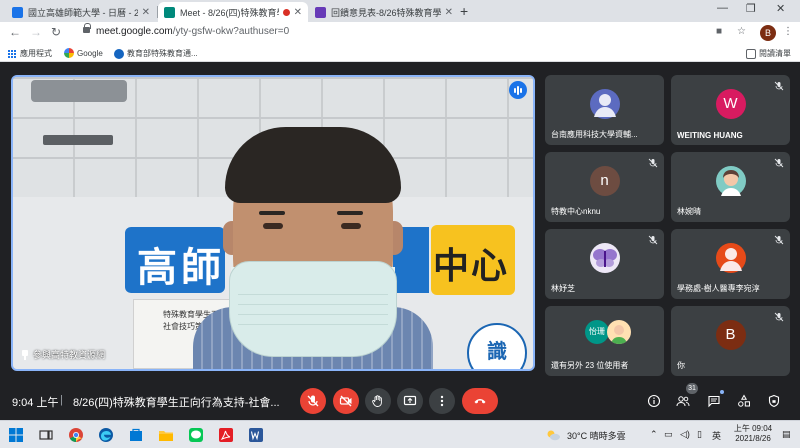 The width and height of the screenshot is (800, 448). Describe the element at coordinates (553, 435) in the screenshot. I see `weather-cloud-icon` at that location.